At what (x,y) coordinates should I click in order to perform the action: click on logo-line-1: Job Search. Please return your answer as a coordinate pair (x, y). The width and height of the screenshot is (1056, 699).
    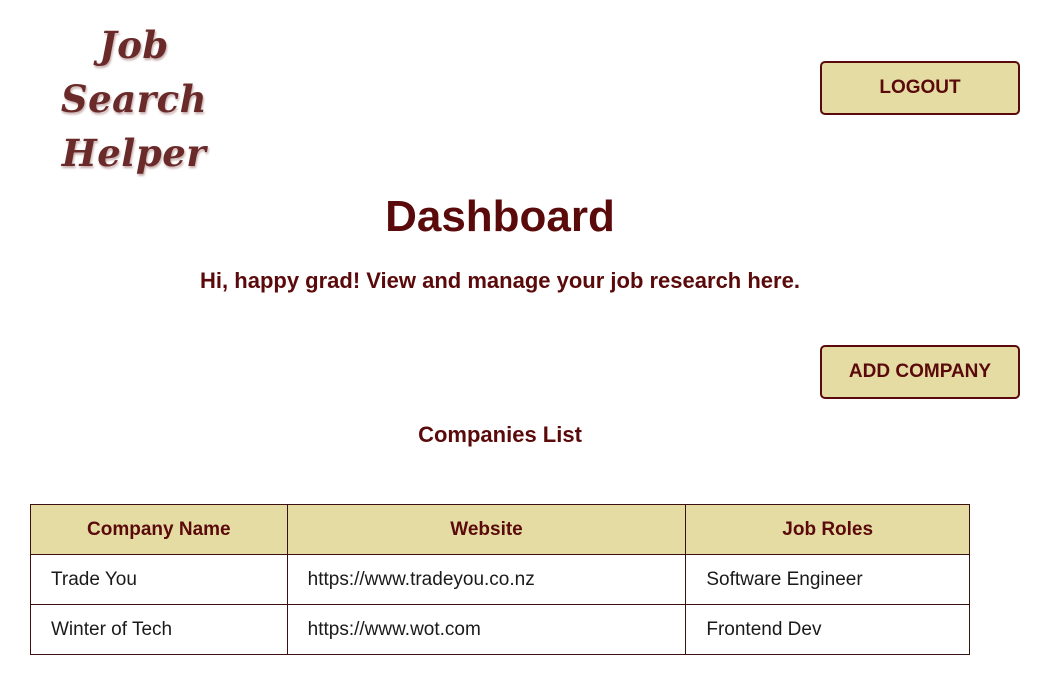
    Looking at the image, I should click on (134, 72).